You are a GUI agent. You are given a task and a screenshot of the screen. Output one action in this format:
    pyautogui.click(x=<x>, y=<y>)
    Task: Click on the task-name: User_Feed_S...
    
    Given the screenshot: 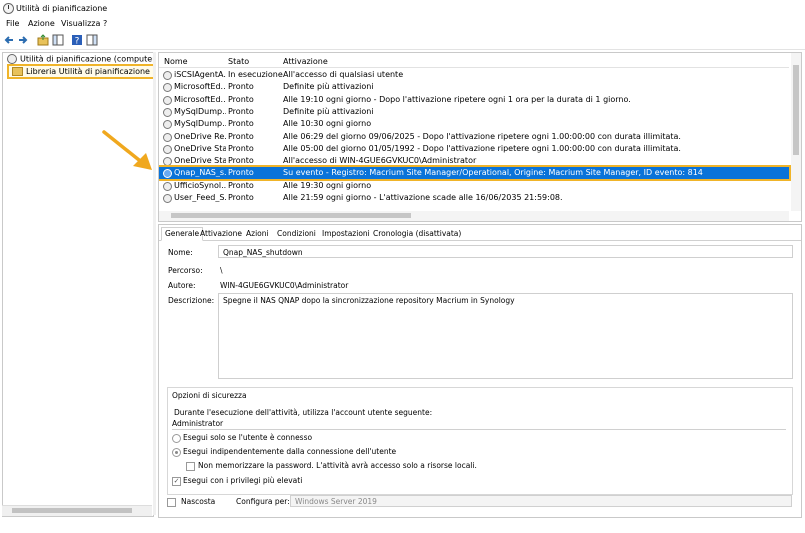 What is the action you would take?
    pyautogui.click(x=200, y=197)
    